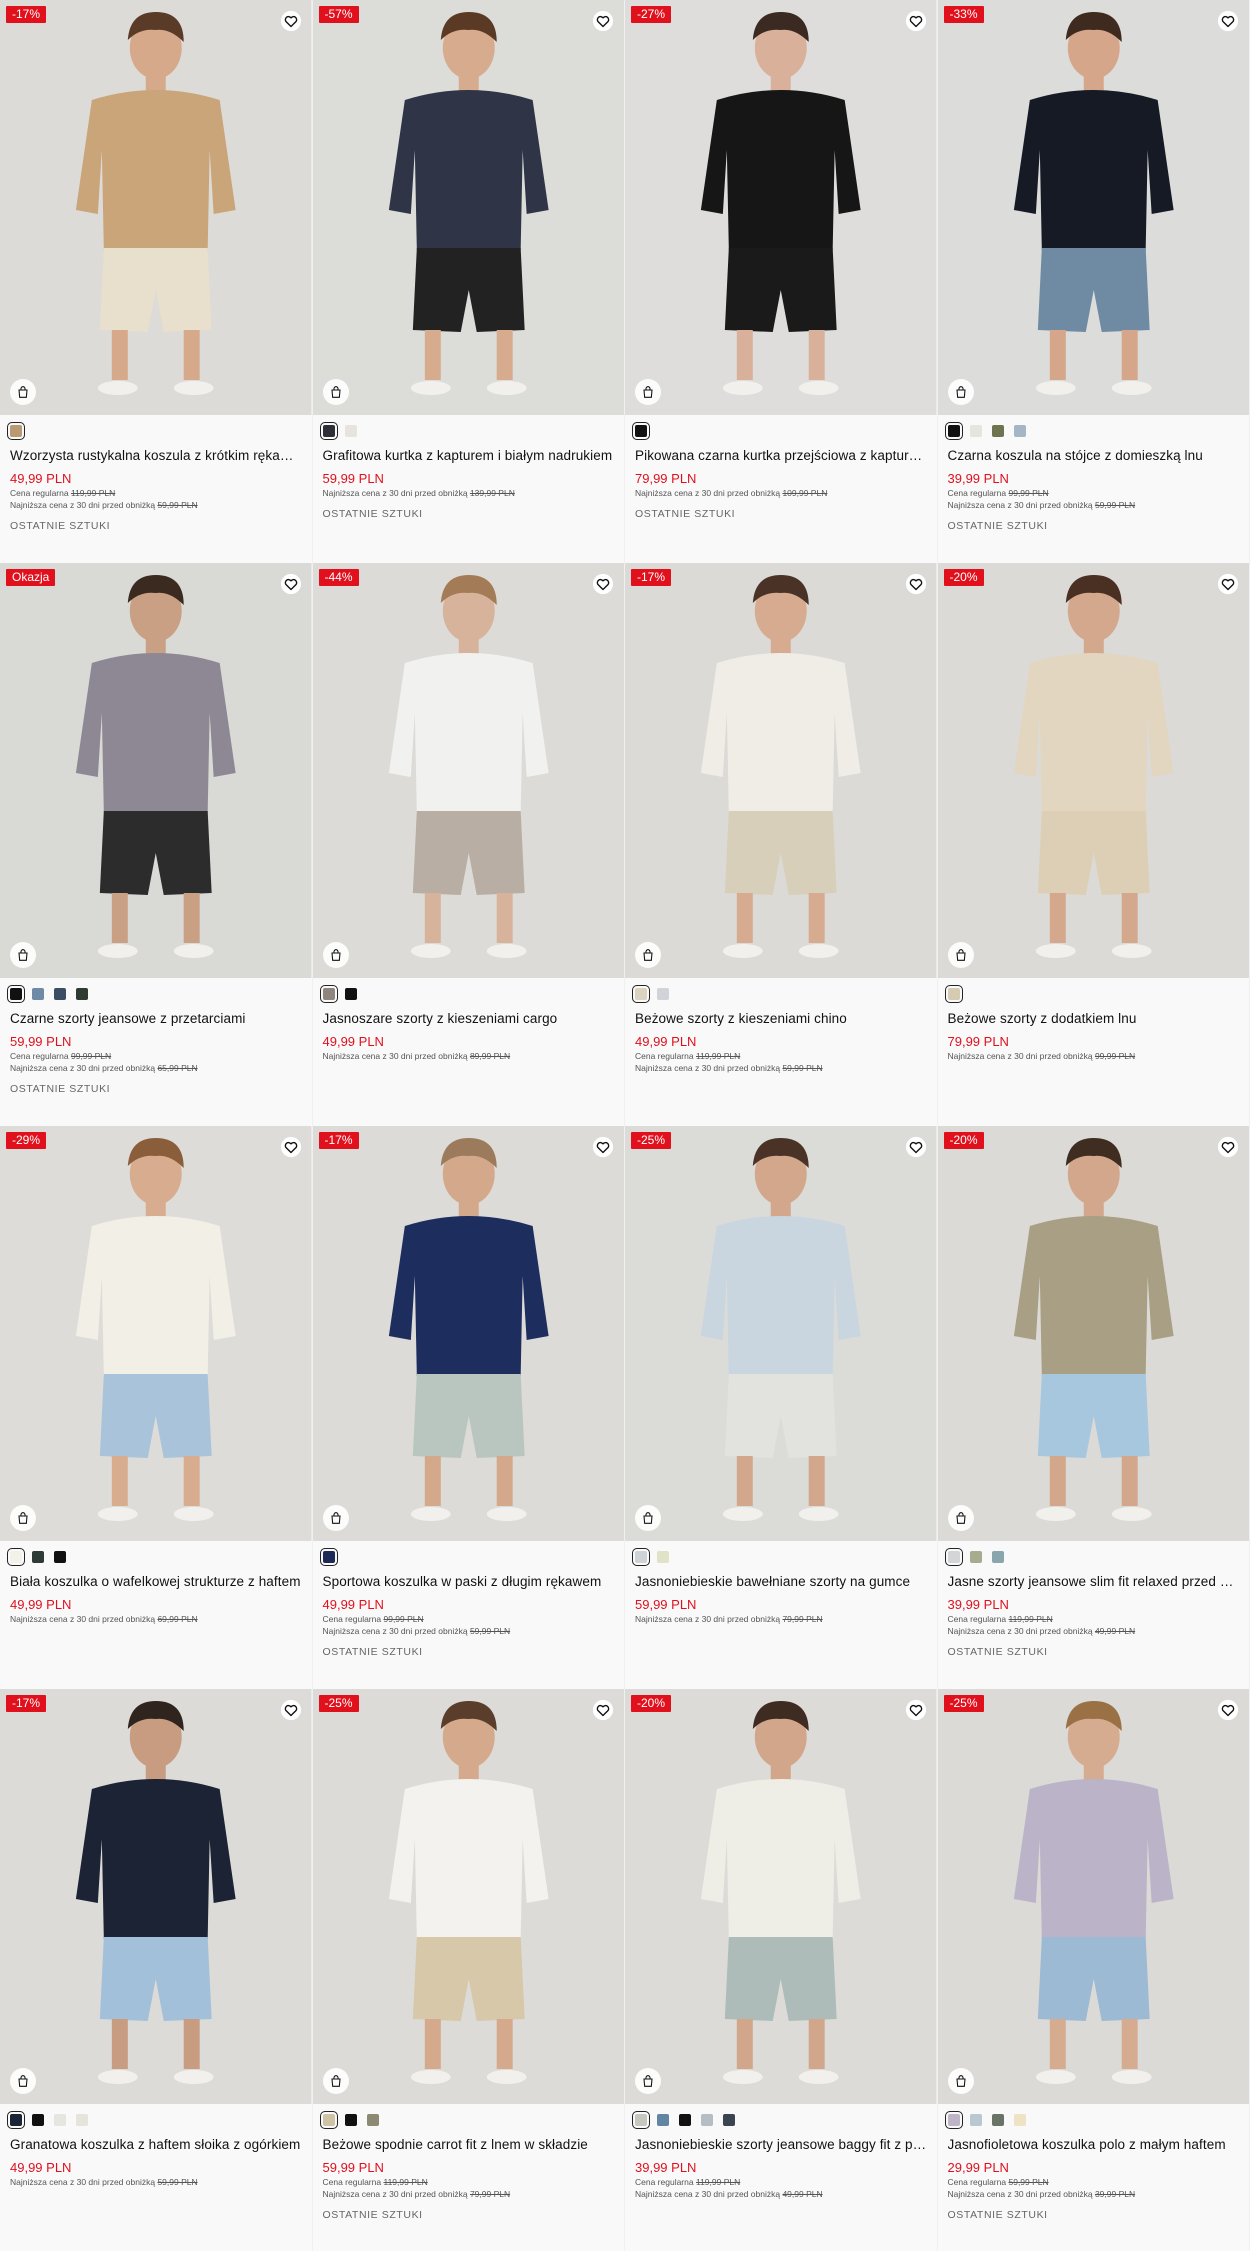  I want to click on product-photo: -44%, so click(468, 770).